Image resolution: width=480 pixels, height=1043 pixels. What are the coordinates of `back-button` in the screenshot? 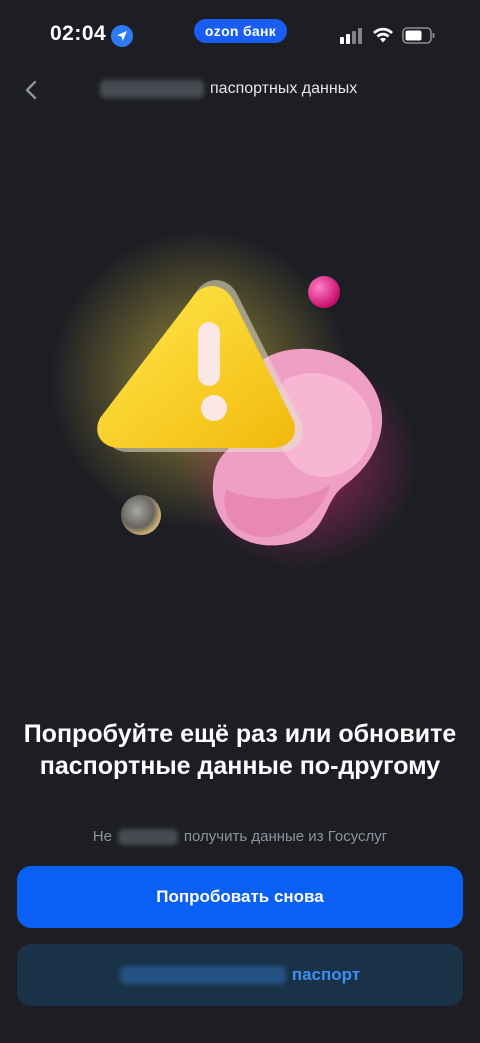 It's located at (32, 90).